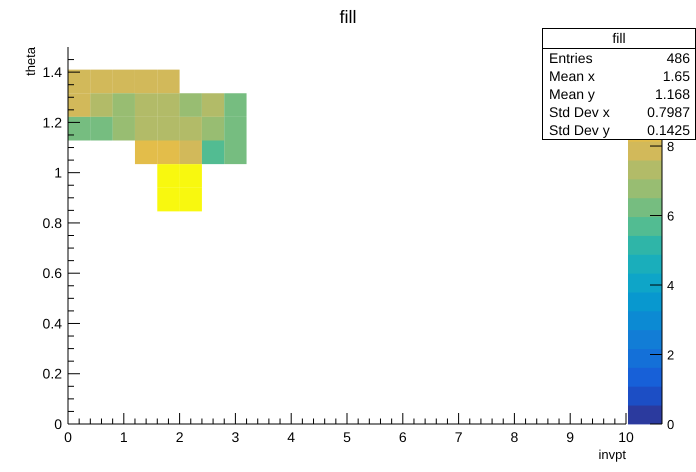 The height and width of the screenshot is (472, 696). Describe the element at coordinates (571, 58) in the screenshot. I see `stats-label: Entries` at that location.